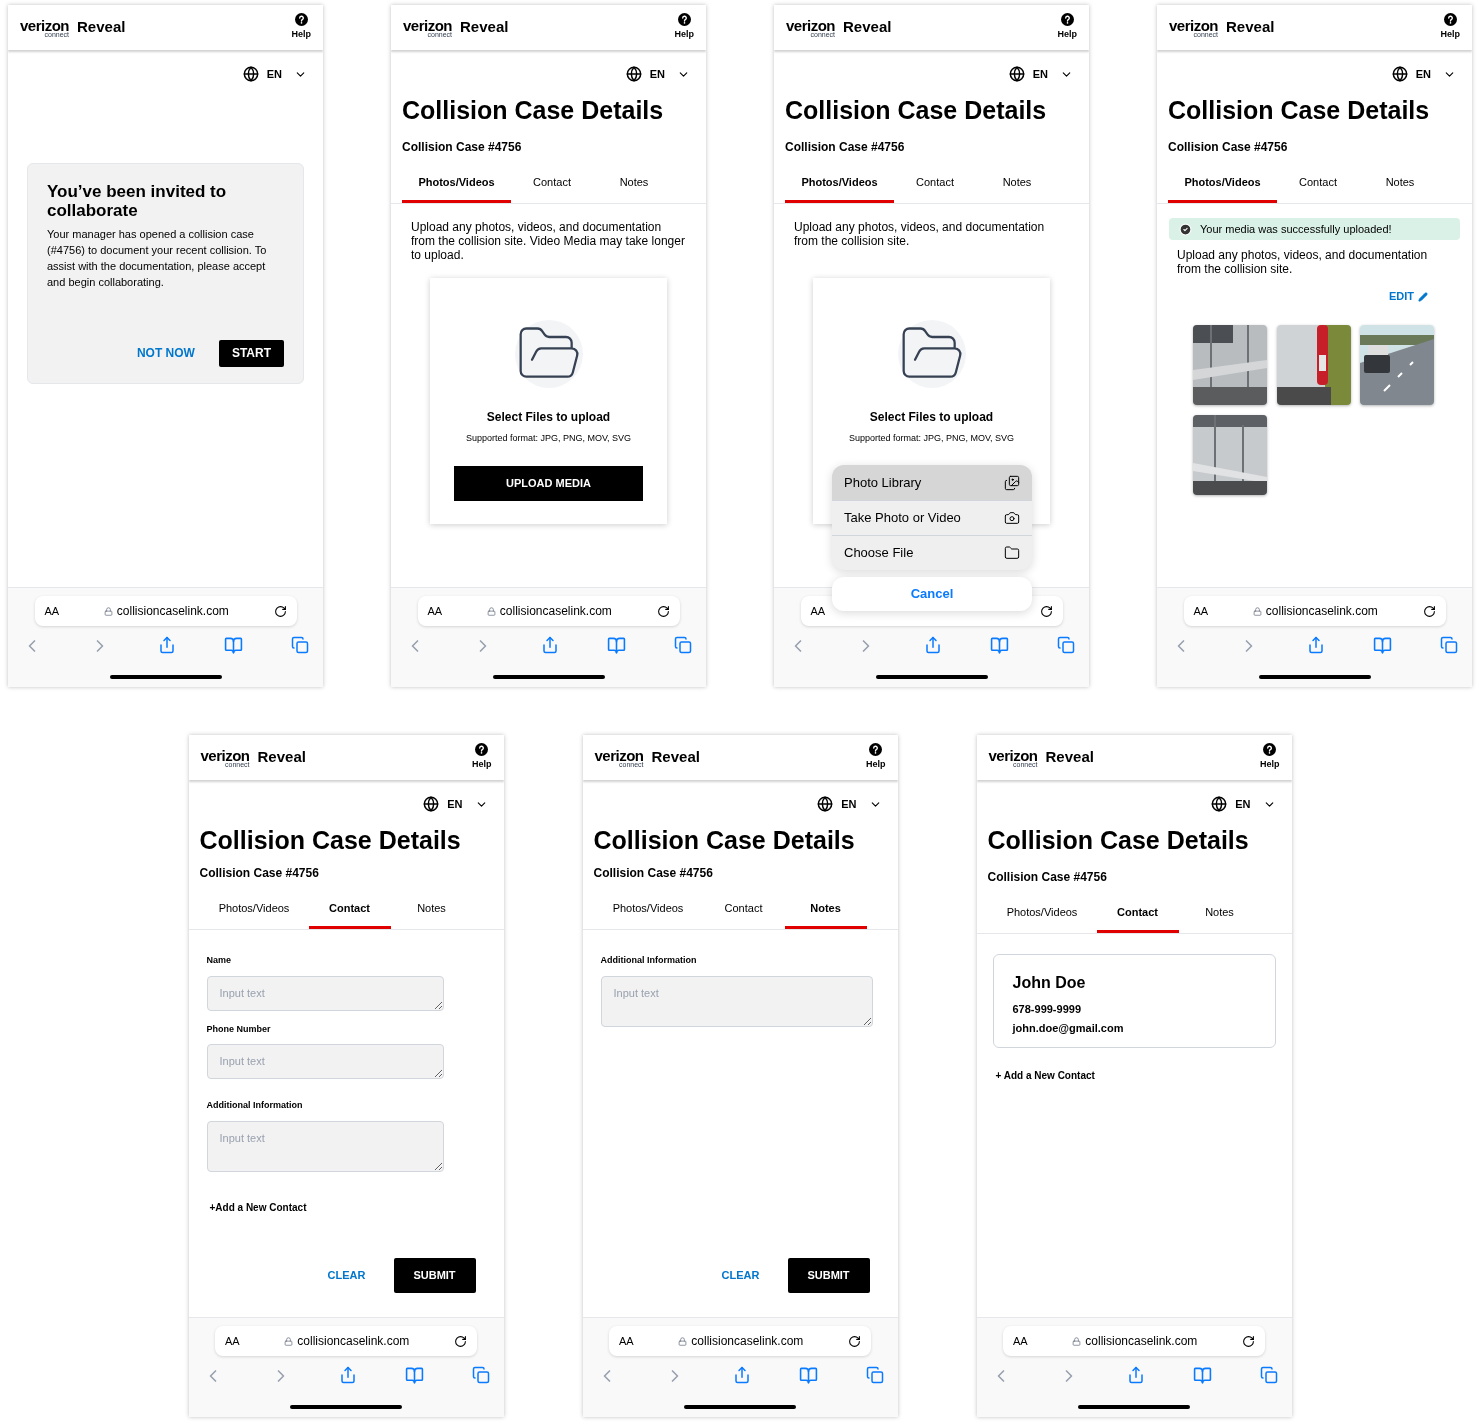 The height and width of the screenshot is (1428, 1480). Describe the element at coordinates (251, 353) in the screenshot. I see `start-button: START` at that location.